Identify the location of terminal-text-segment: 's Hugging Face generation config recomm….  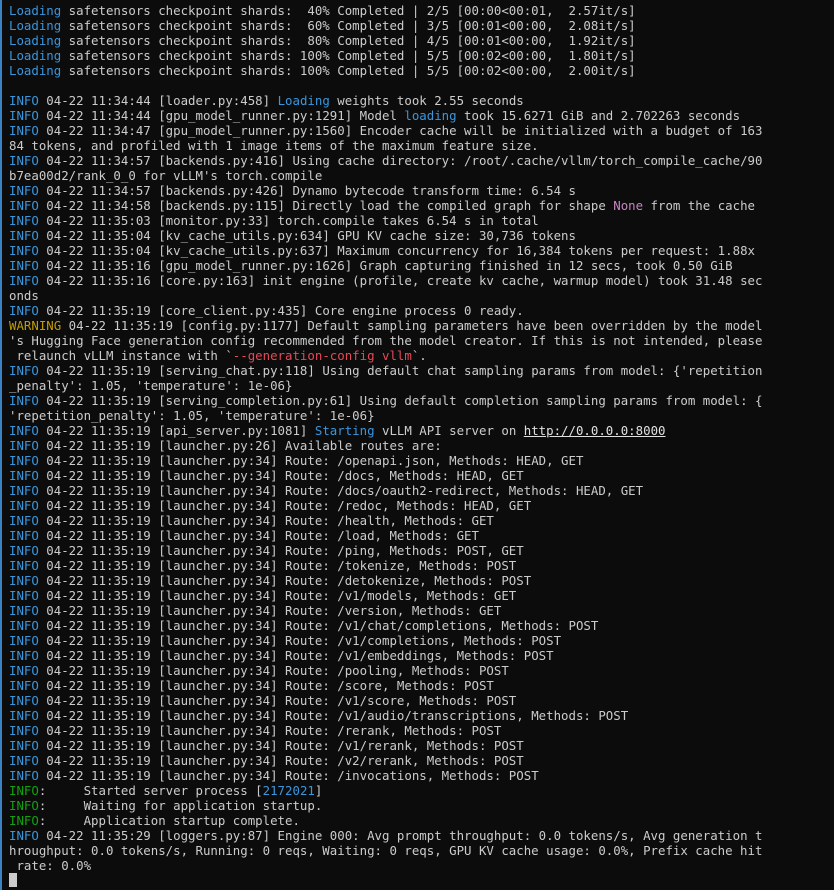
(386, 340).